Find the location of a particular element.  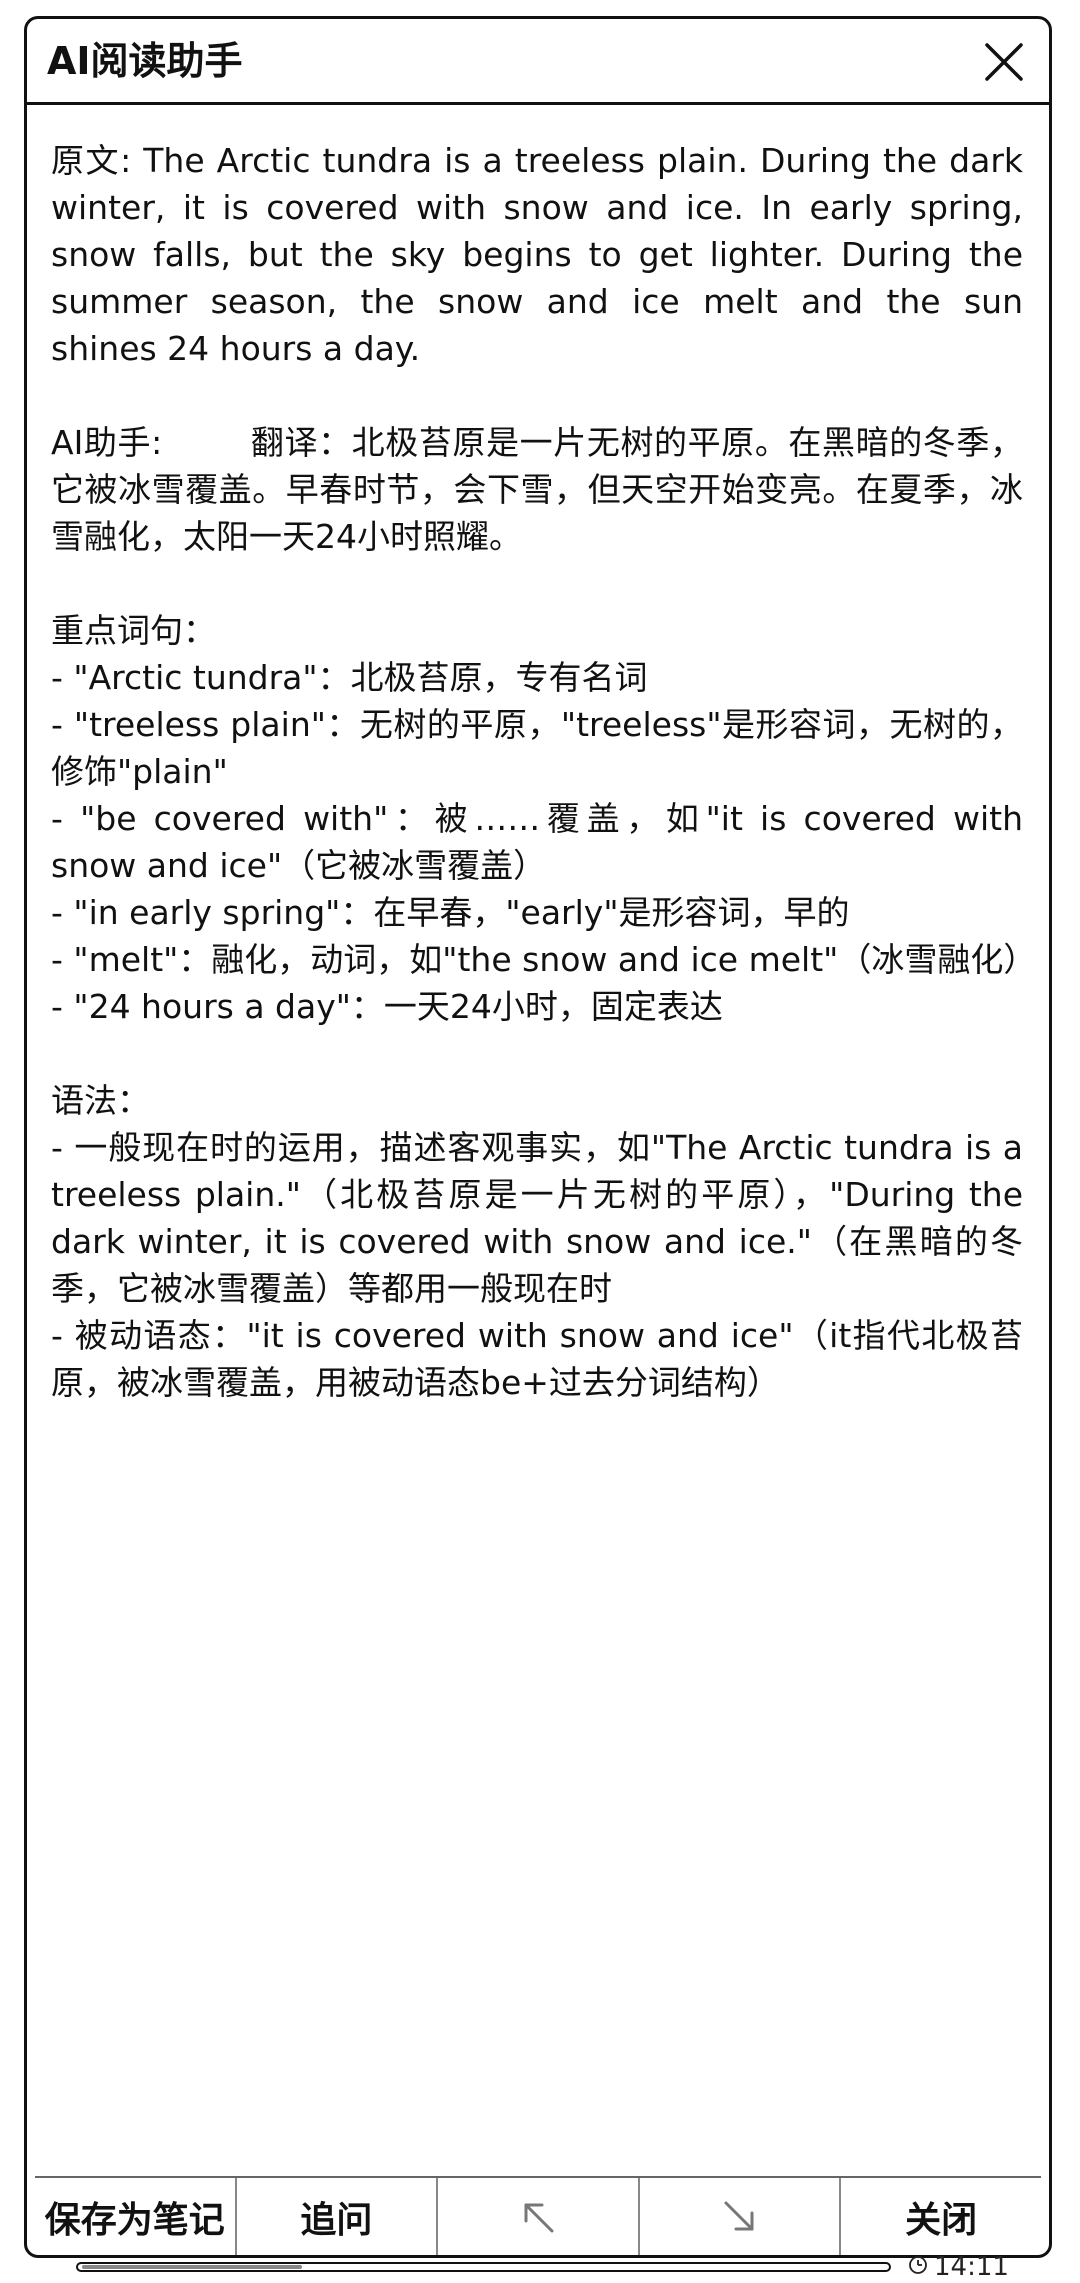

key-phrases-heading: 重点词句： is located at coordinates (133, 630).